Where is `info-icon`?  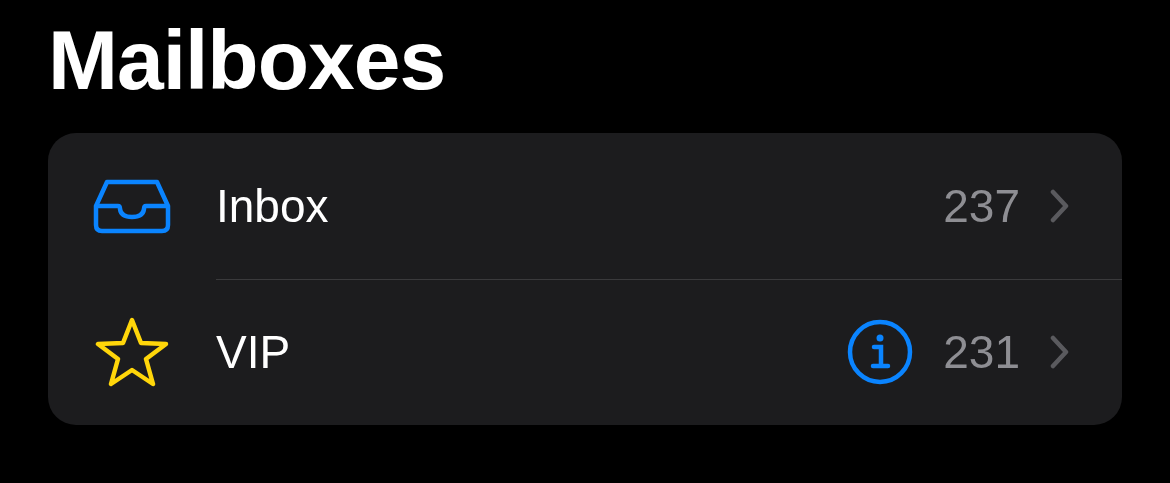 info-icon is located at coordinates (880, 352).